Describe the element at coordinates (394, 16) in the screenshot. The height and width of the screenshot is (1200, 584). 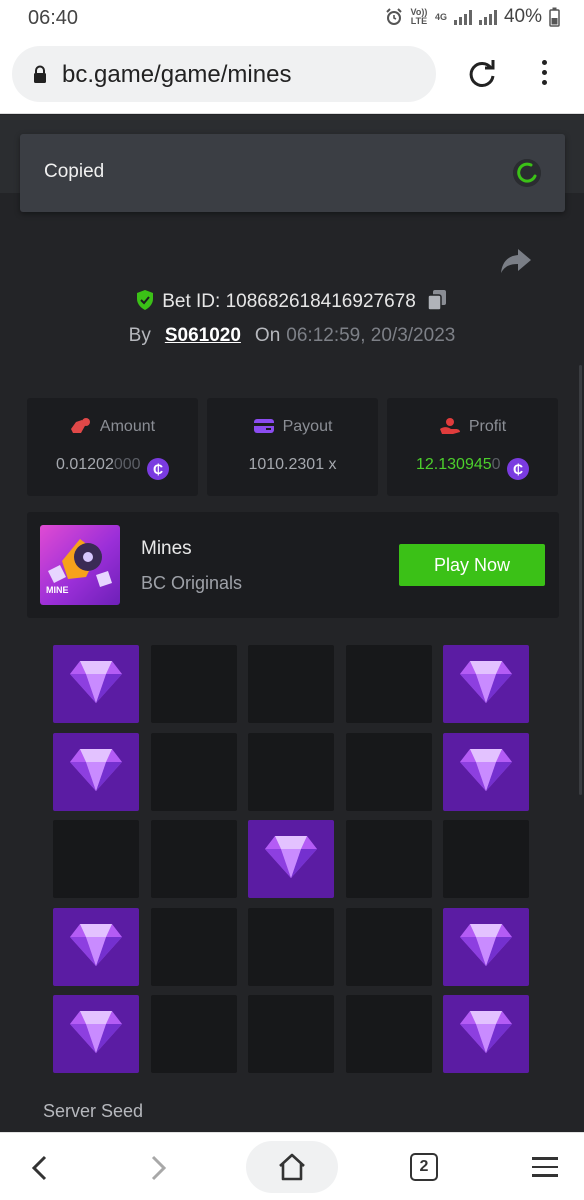
I see `alarm-icon` at that location.